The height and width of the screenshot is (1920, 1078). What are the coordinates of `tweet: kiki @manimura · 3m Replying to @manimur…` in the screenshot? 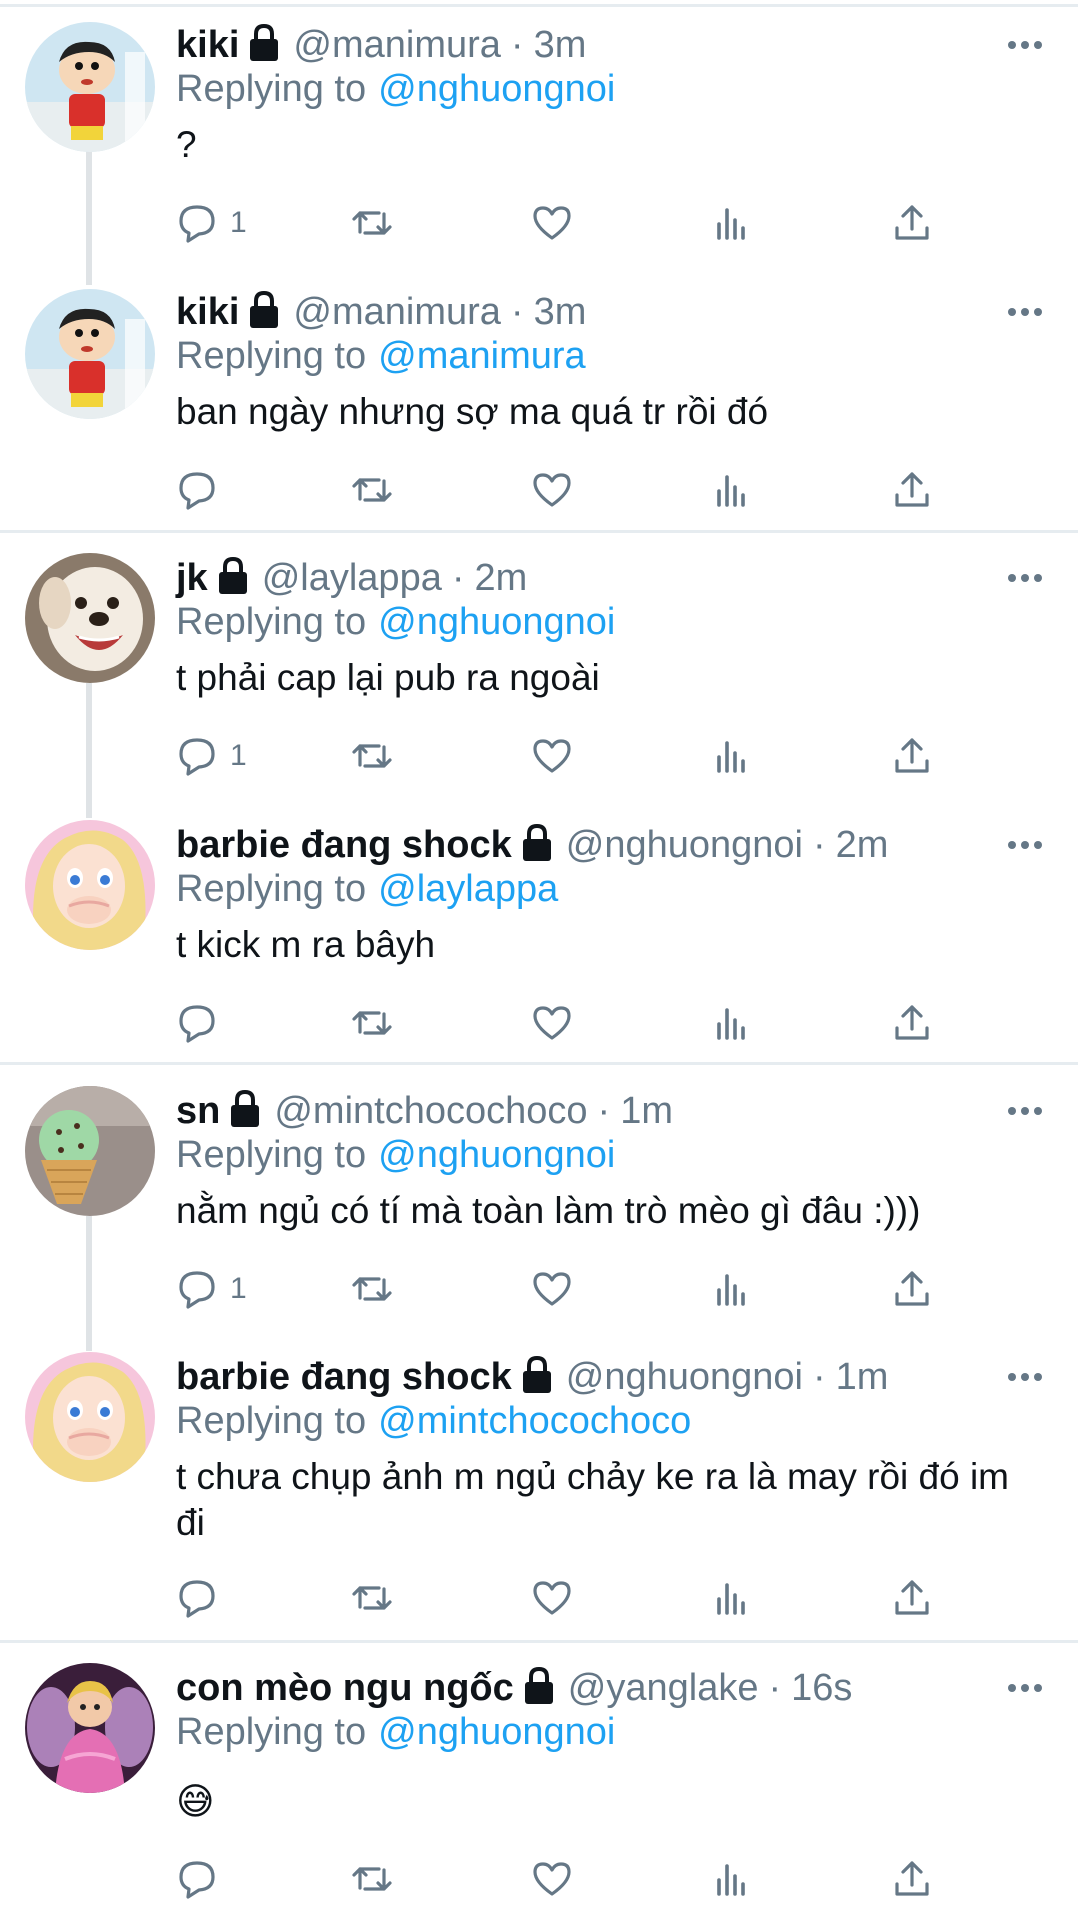 It's located at (539, 407).